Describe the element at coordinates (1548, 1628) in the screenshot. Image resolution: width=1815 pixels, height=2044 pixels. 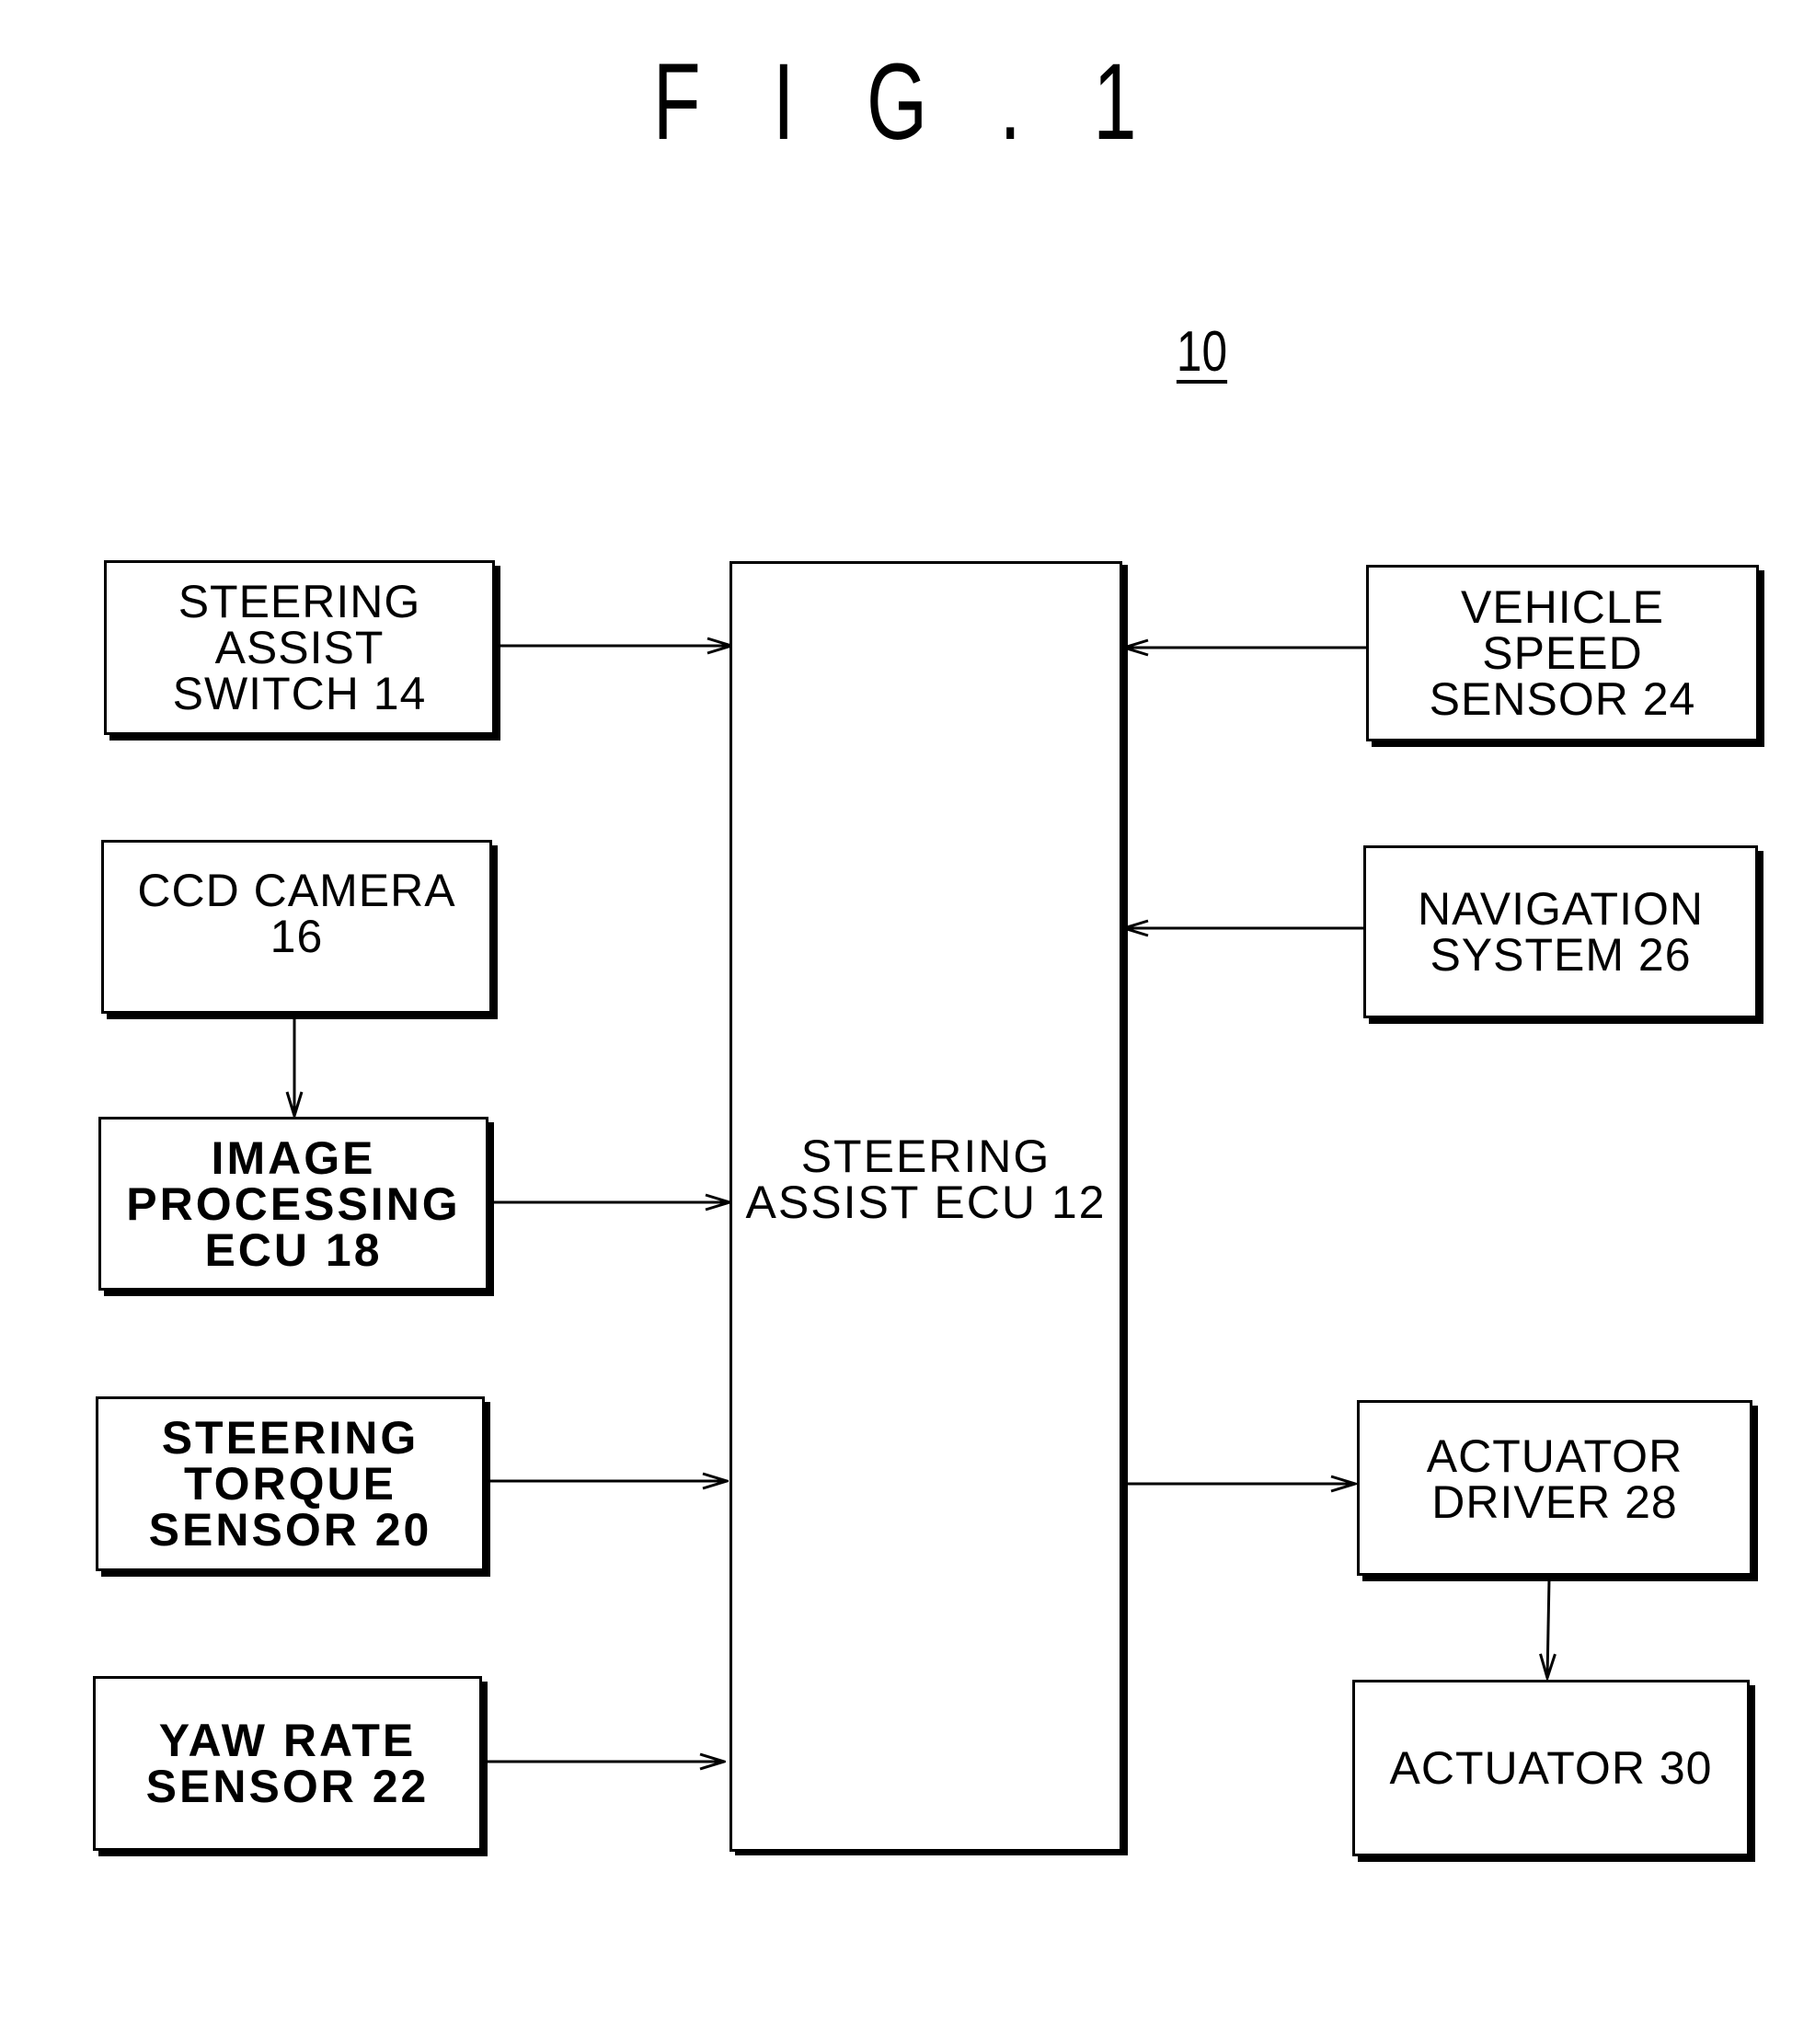
I see `arrow-driver-to-actuator` at that location.